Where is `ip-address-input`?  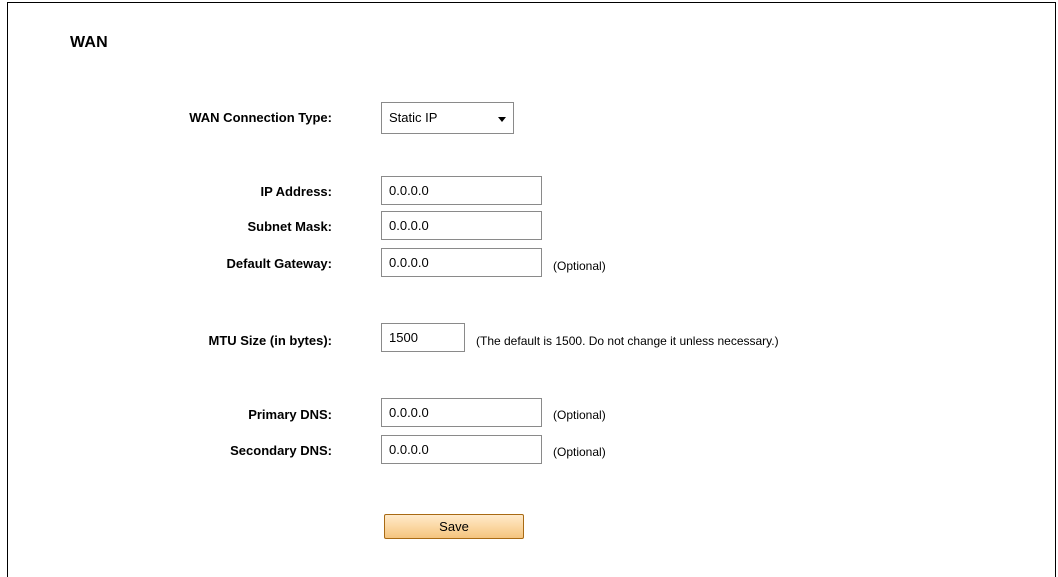 ip-address-input is located at coordinates (461, 190).